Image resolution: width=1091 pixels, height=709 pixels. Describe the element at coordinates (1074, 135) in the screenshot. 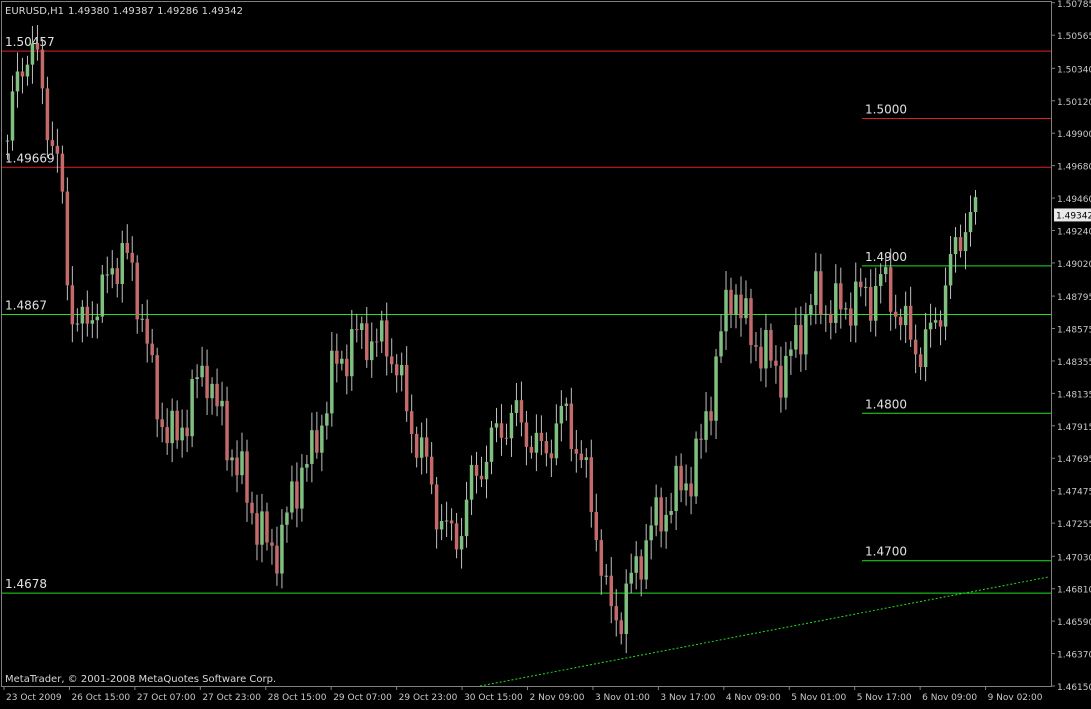

I see `price-tick-label: 1.49900` at that location.